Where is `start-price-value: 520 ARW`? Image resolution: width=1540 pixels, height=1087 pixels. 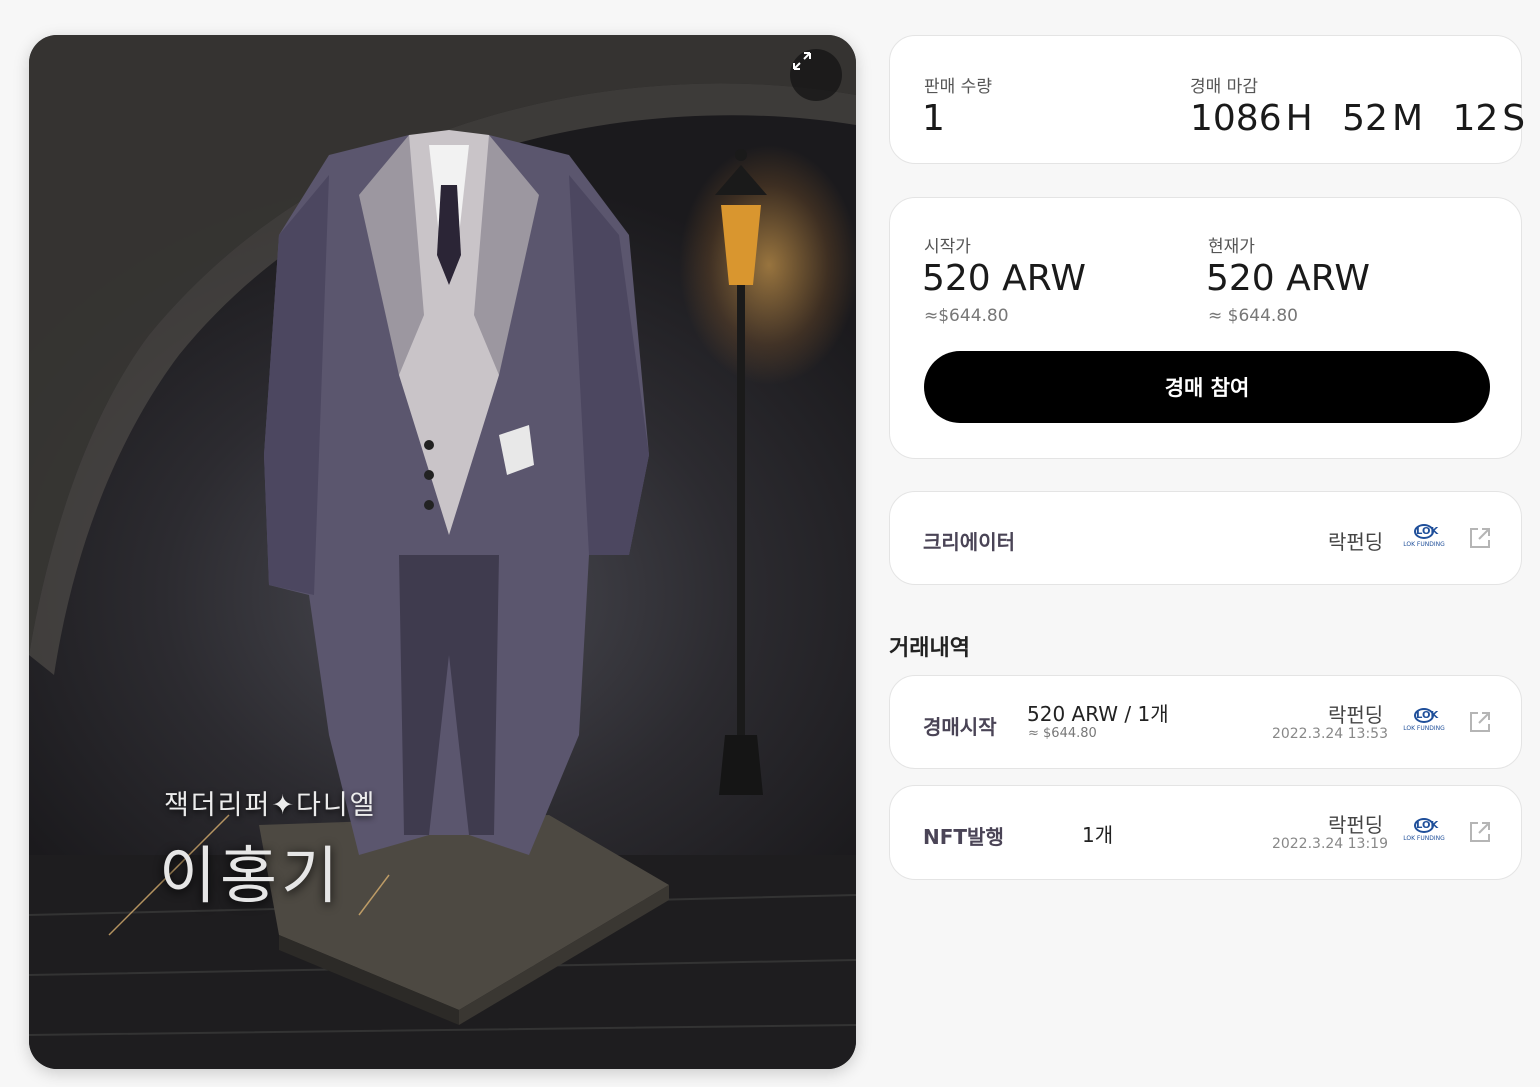 start-price-value: 520 ARW is located at coordinates (1004, 278).